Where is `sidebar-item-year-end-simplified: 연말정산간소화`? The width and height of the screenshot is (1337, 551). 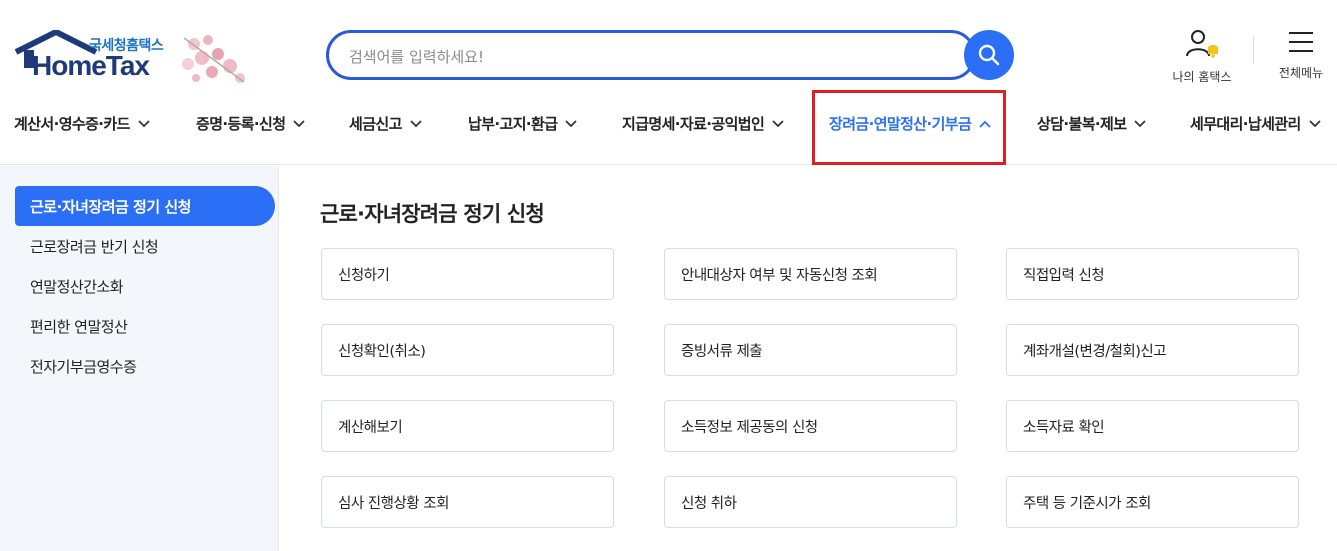 sidebar-item-year-end-simplified: 연말정산간소화 is located at coordinates (77, 286).